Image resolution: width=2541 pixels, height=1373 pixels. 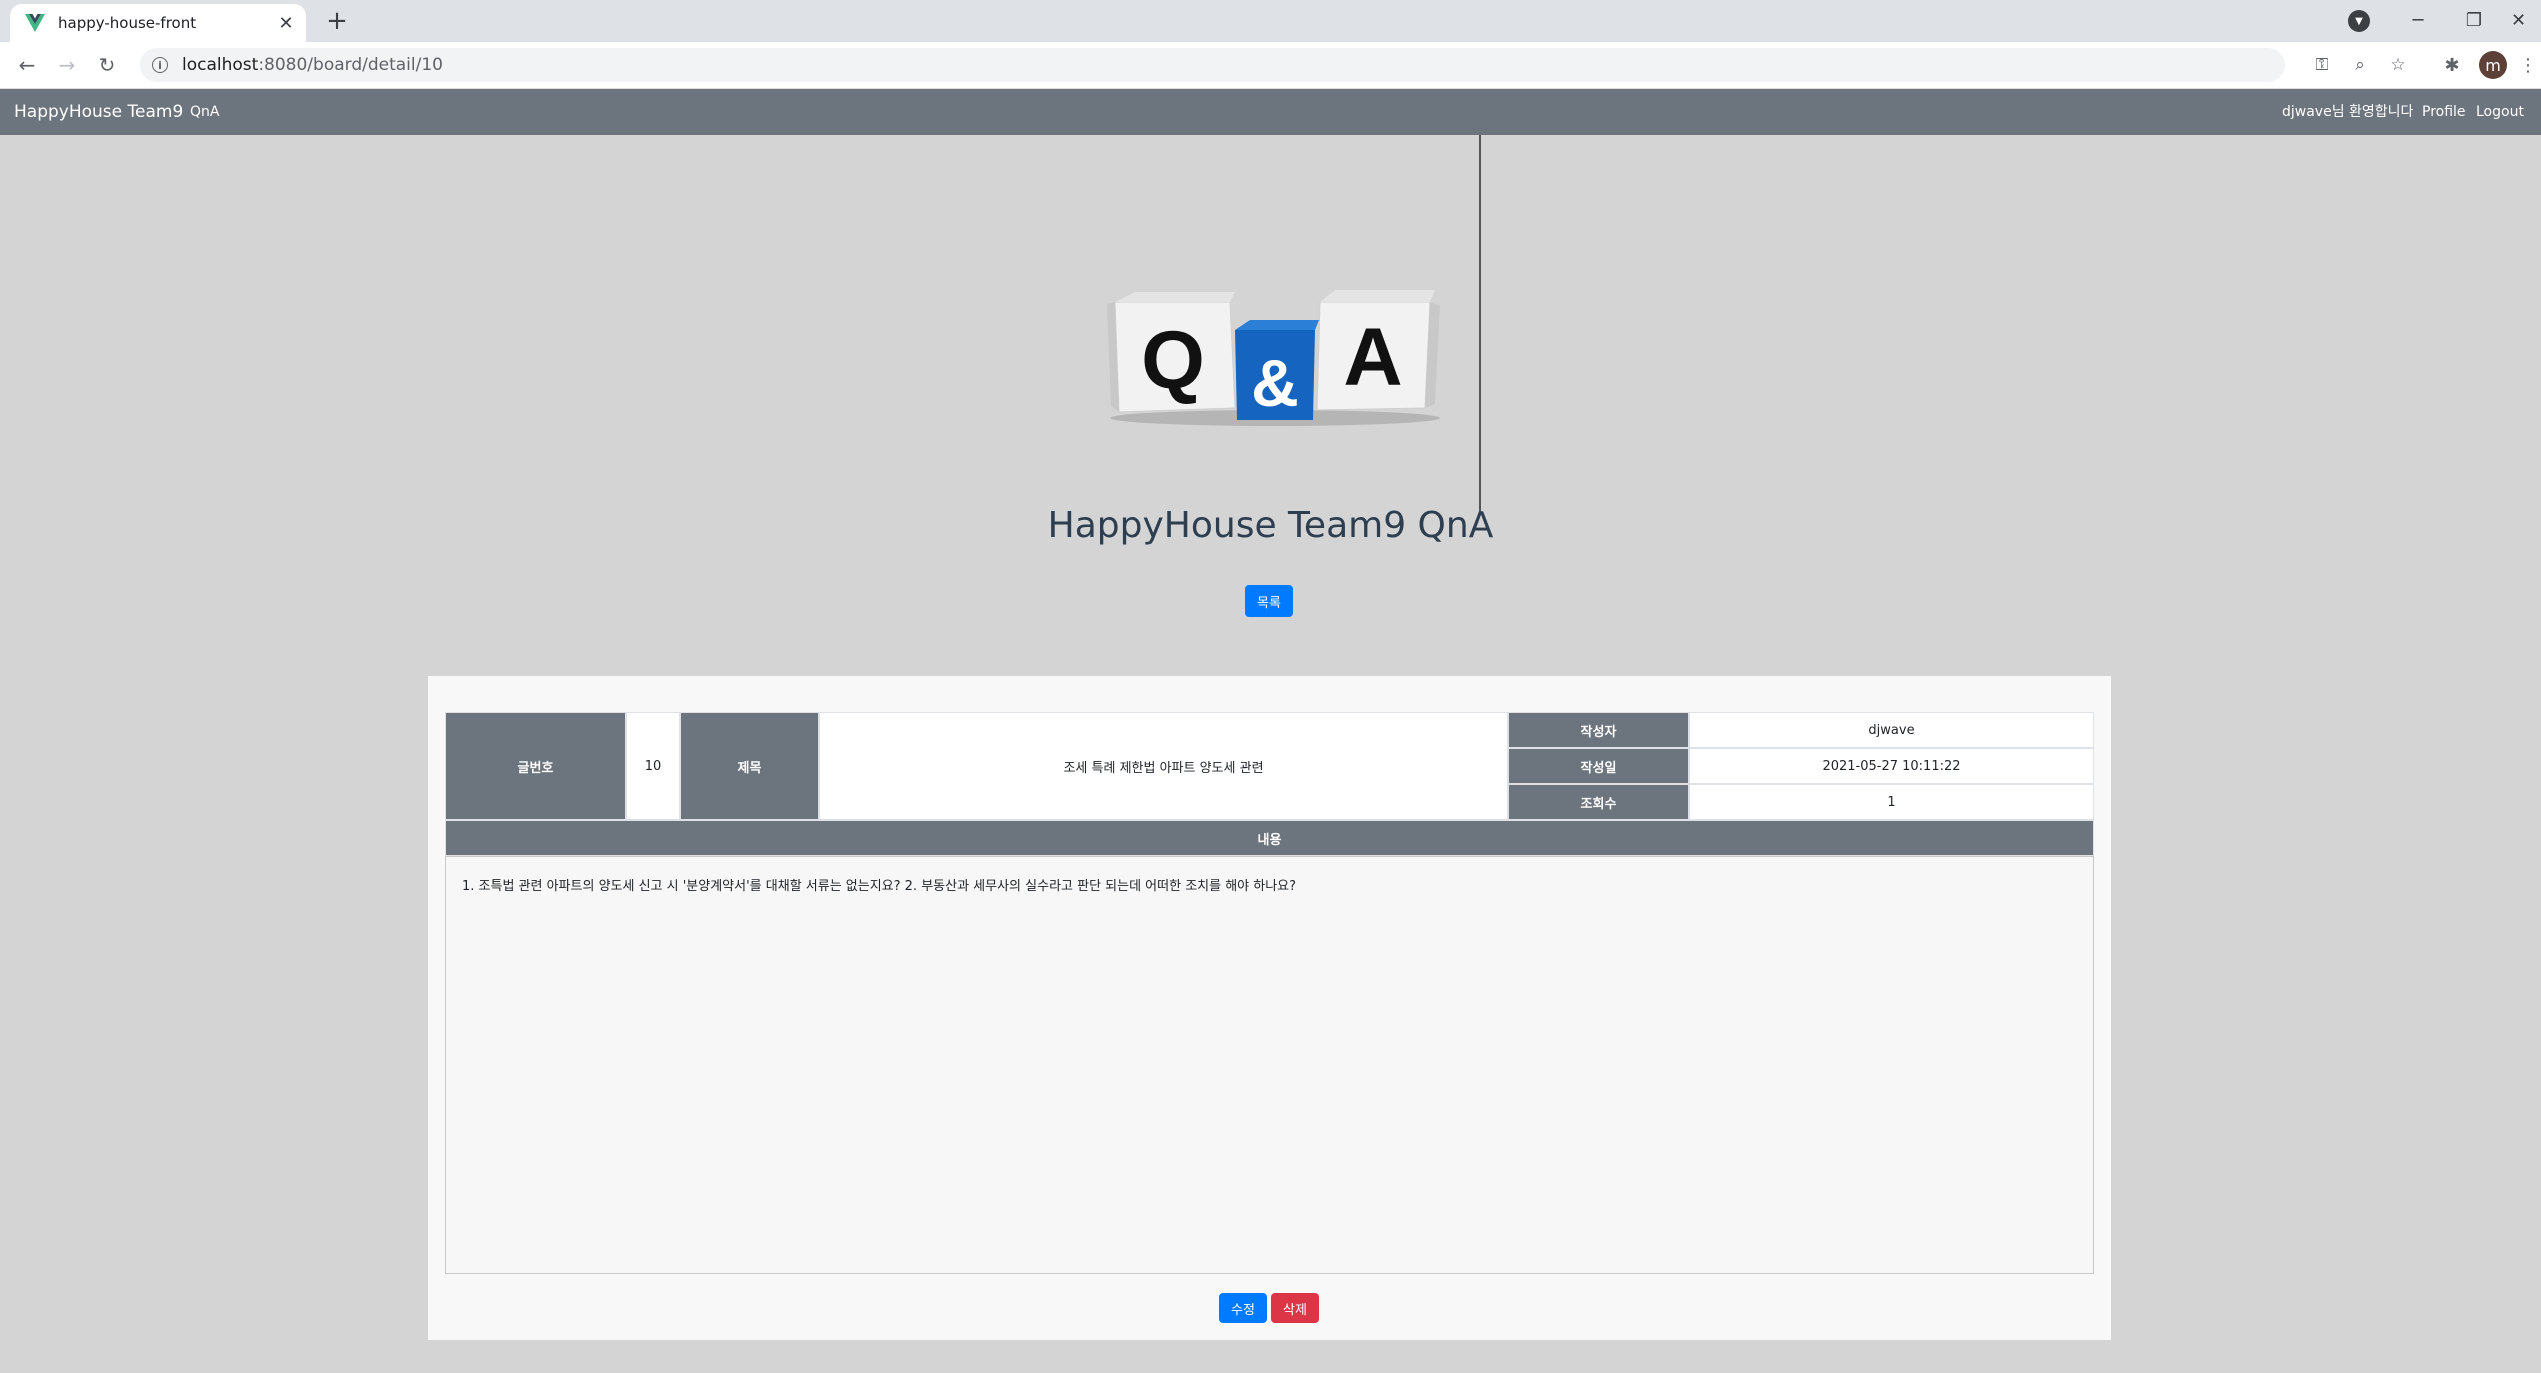 I want to click on url-text: localhost:8080/board/detail/10, so click(x=312, y=65).